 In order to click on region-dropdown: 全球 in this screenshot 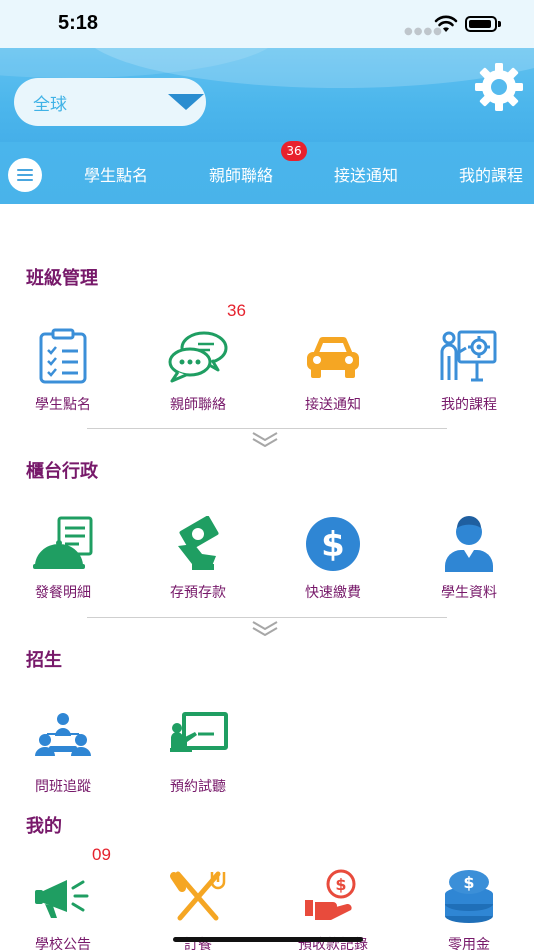, I will do `click(110, 102)`.